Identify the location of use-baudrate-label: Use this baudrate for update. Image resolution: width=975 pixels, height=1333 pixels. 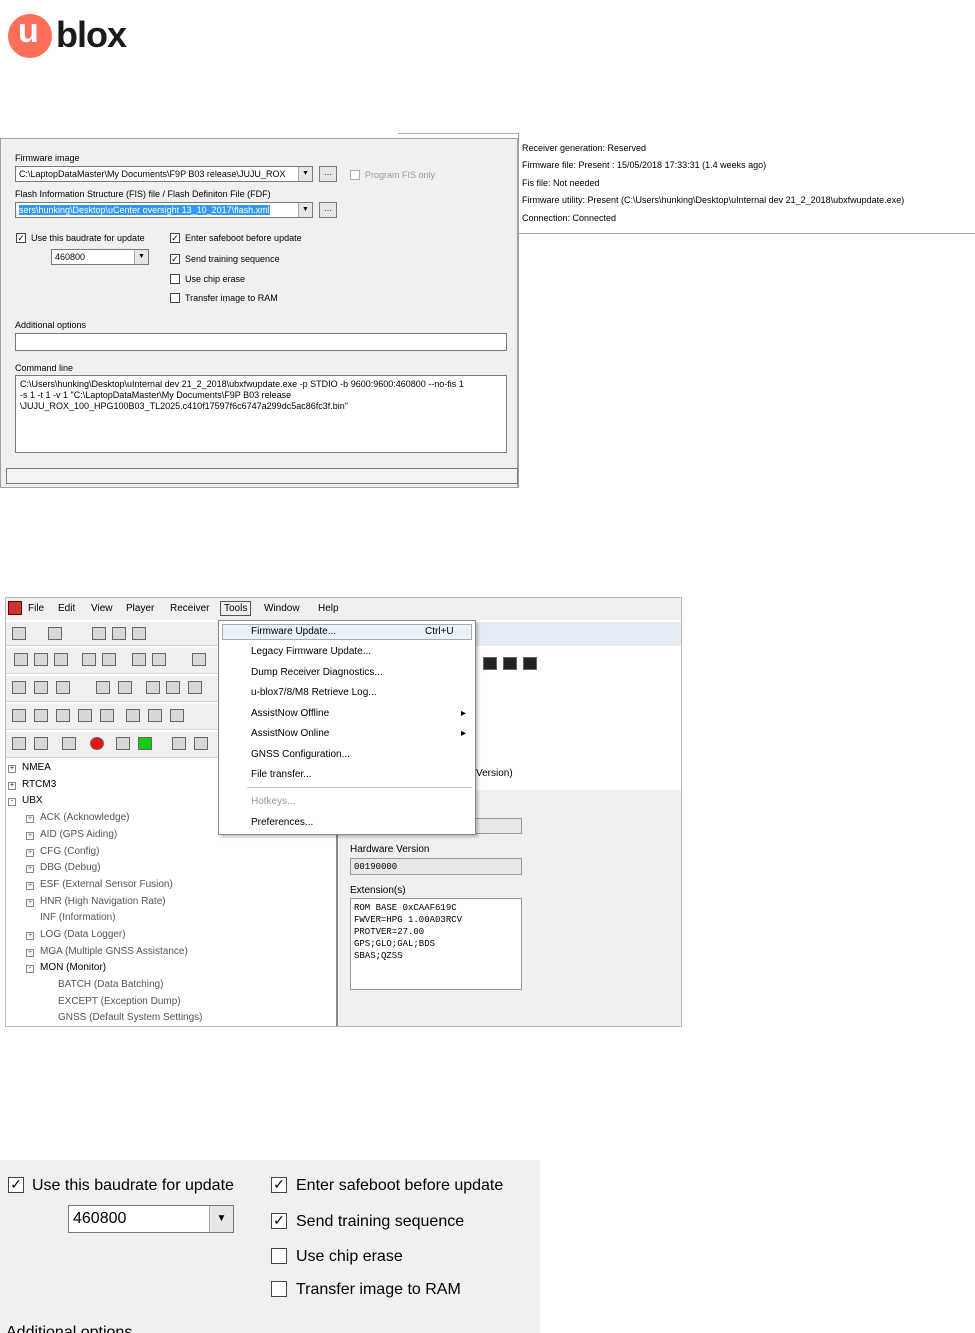
(133, 1185).